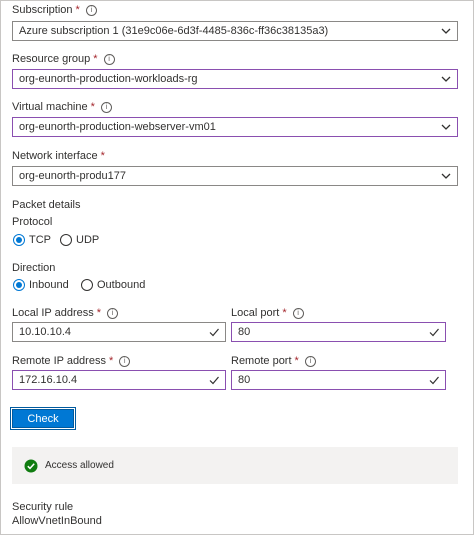 The width and height of the screenshot is (474, 535). What do you see at coordinates (43, 507) in the screenshot?
I see `security-rule-label: Security rule` at bounding box center [43, 507].